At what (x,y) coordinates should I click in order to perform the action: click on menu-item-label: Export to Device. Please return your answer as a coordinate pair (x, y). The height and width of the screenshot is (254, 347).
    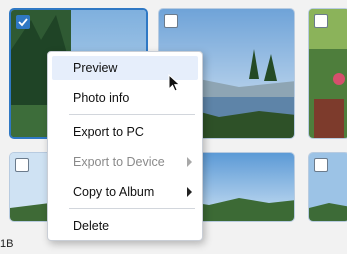
    Looking at the image, I should click on (119, 162).